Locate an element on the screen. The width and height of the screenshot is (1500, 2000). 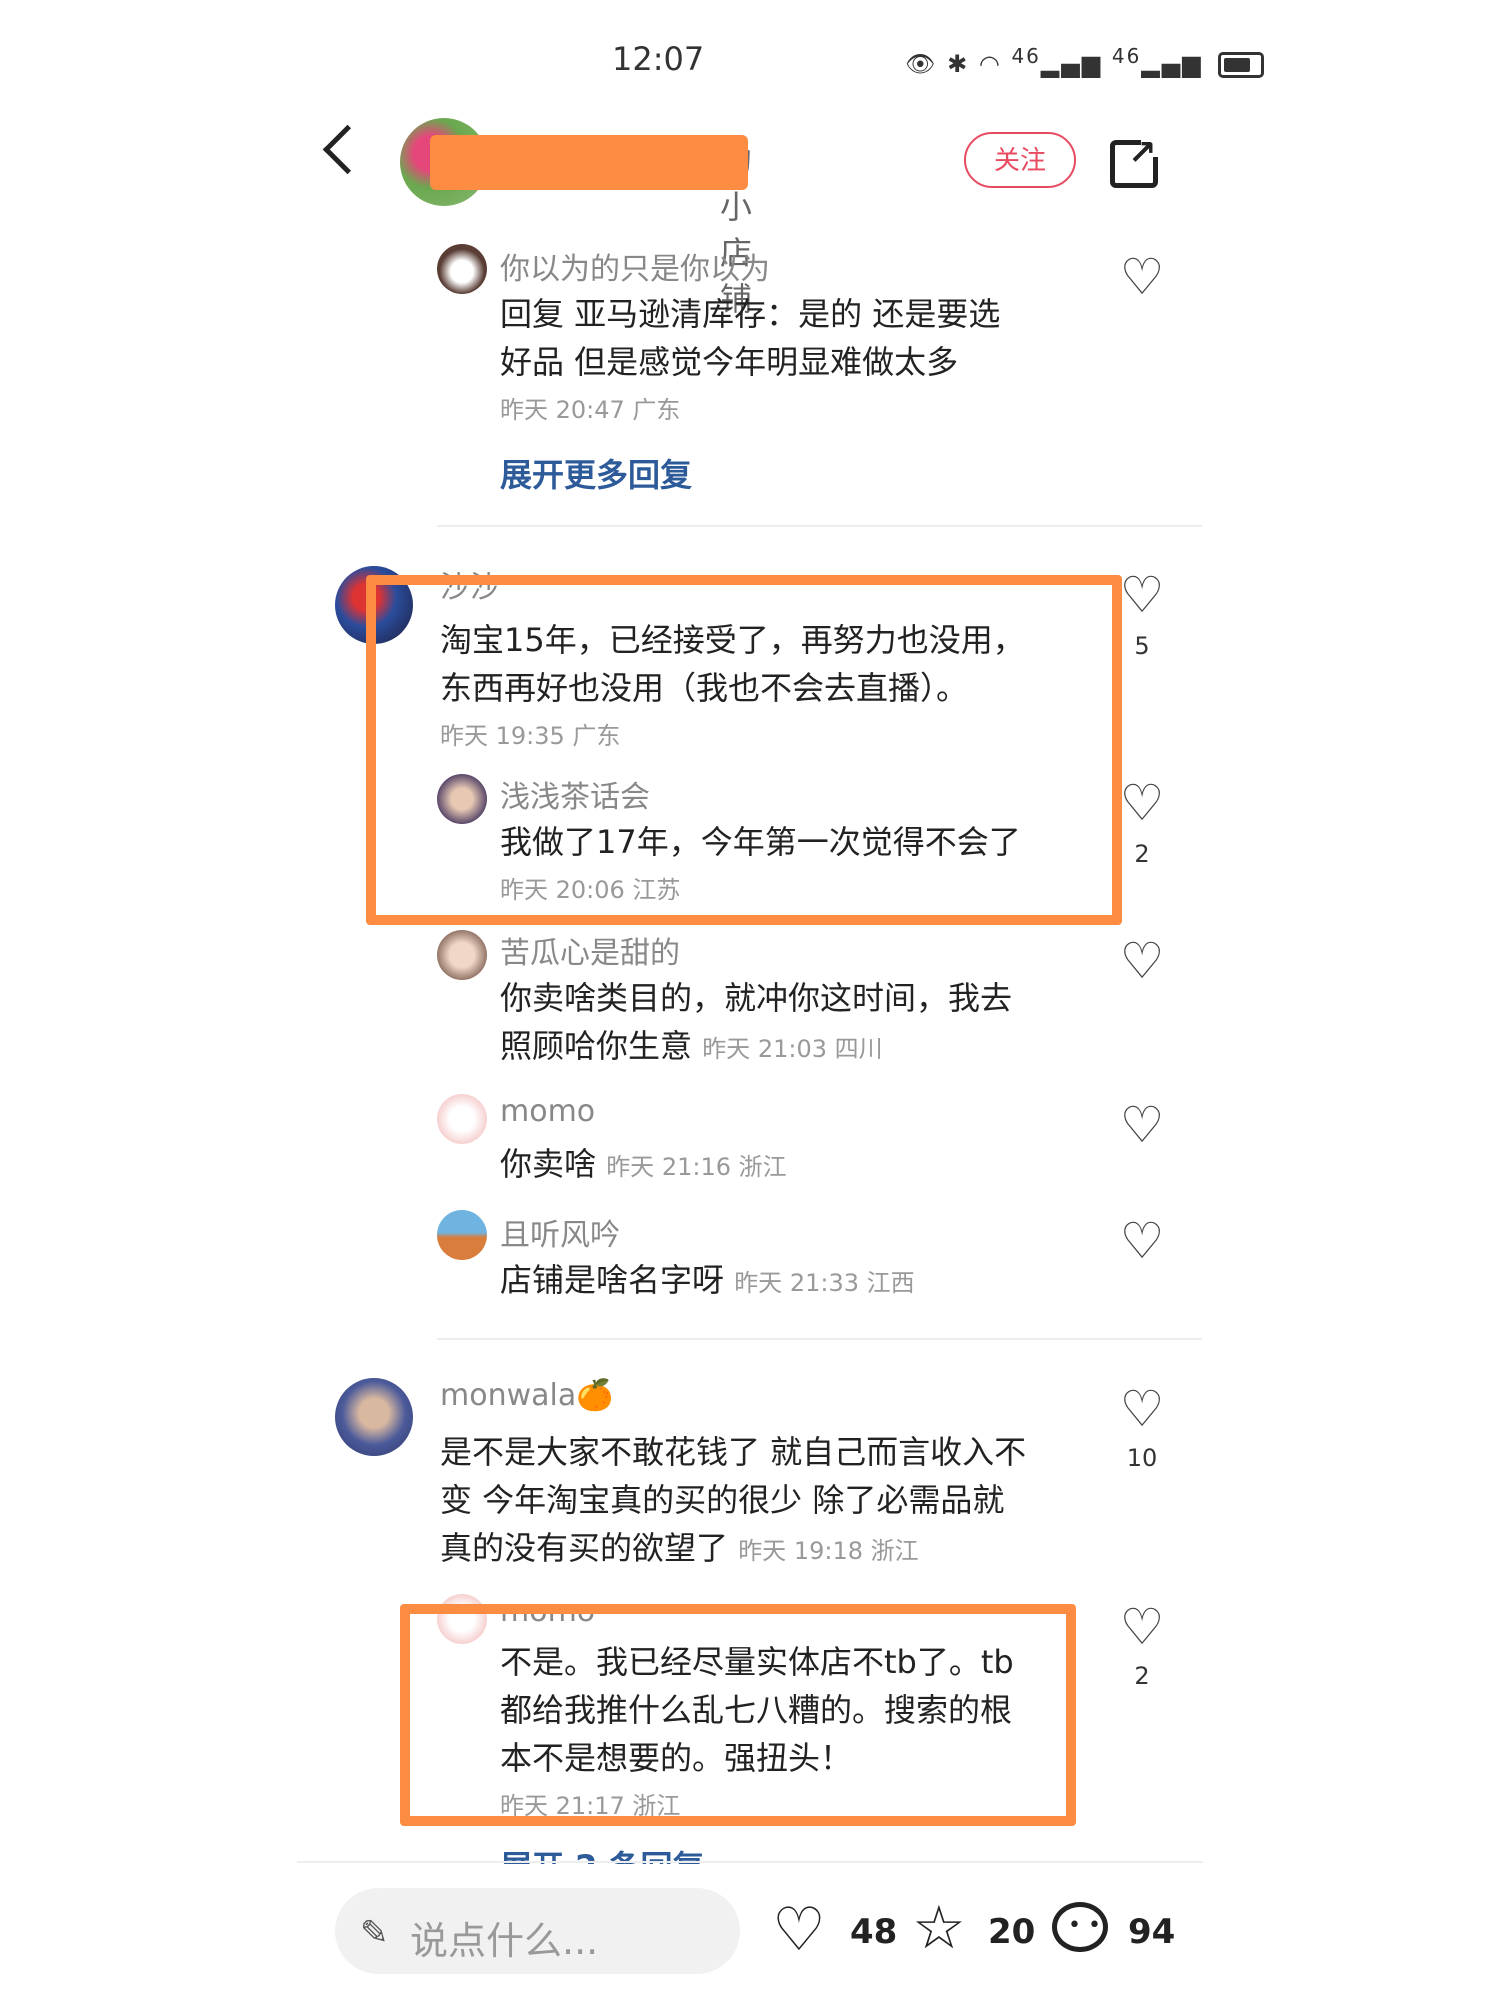
share-arrow-icon: ↗ is located at coordinates (1142, 153).